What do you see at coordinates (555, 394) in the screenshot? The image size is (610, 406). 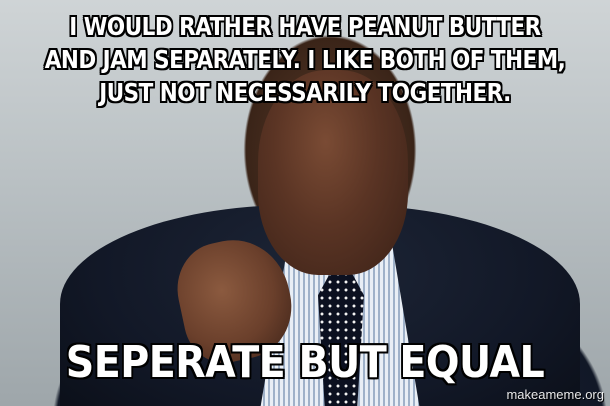 I see `watermark: makeameme.org` at bounding box center [555, 394].